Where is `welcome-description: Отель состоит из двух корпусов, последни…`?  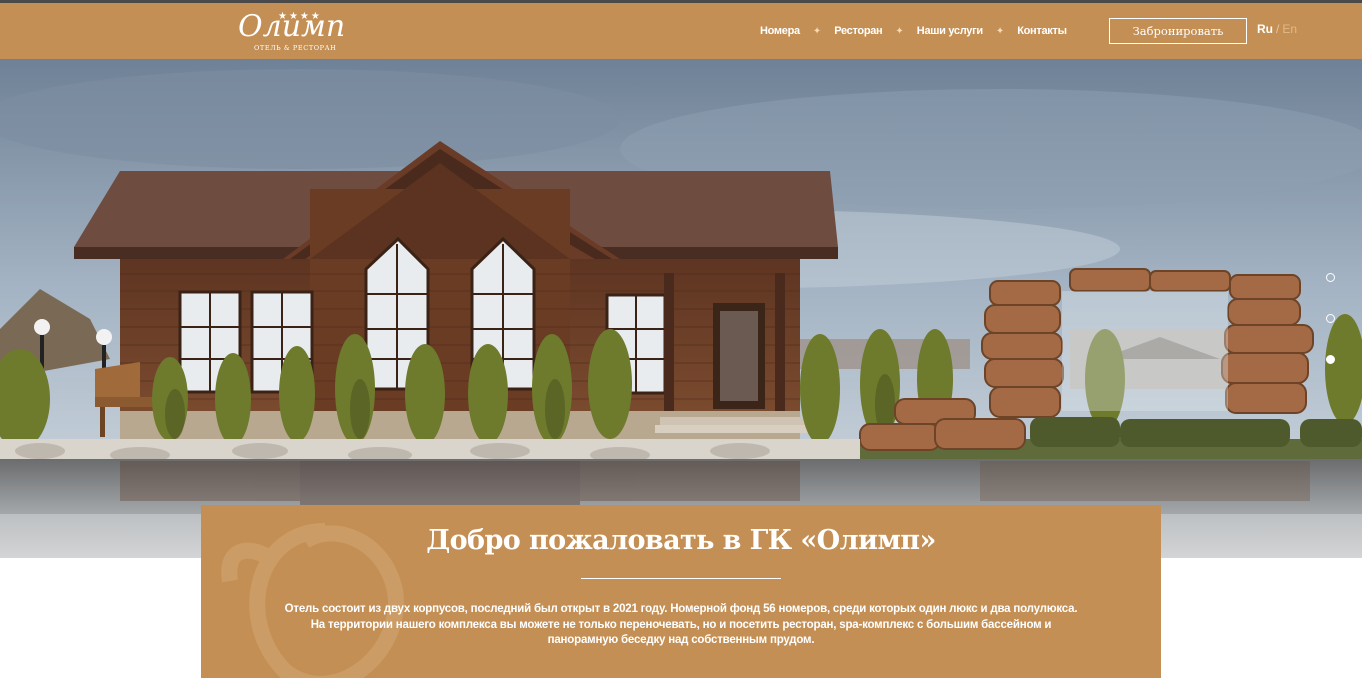
welcome-description: Отель состоит из двух корпусов, последни… is located at coordinates (681, 624).